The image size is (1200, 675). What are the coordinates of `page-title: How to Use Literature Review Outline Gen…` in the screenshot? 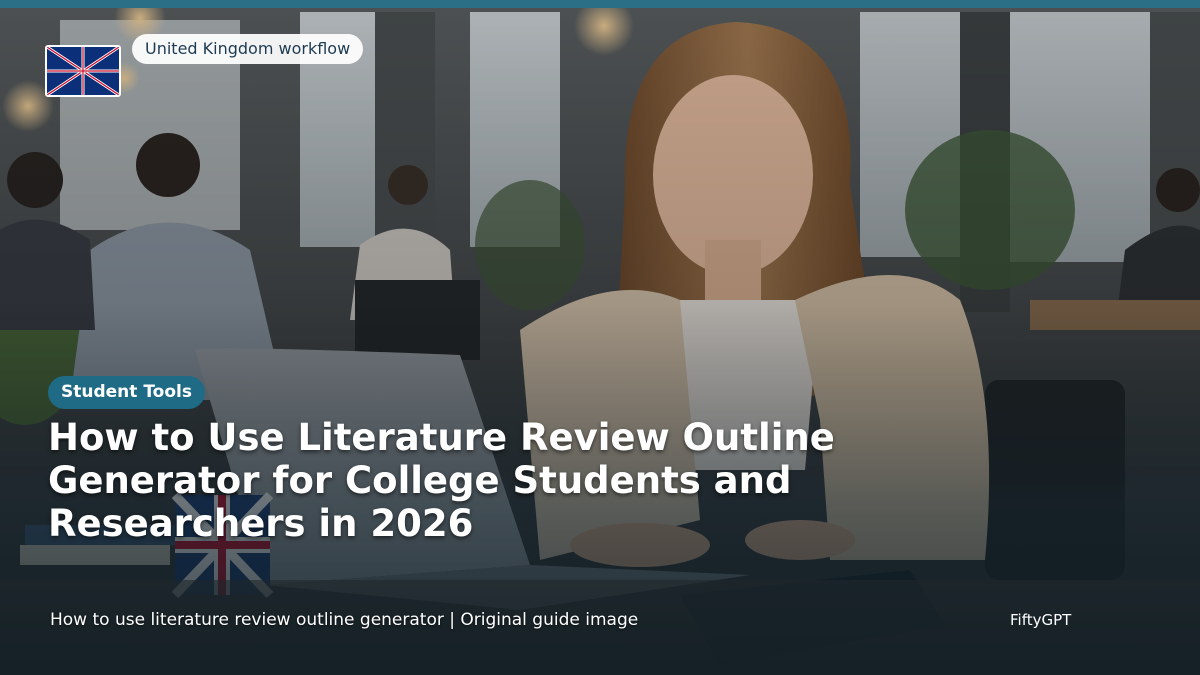 It's located at (441, 480).